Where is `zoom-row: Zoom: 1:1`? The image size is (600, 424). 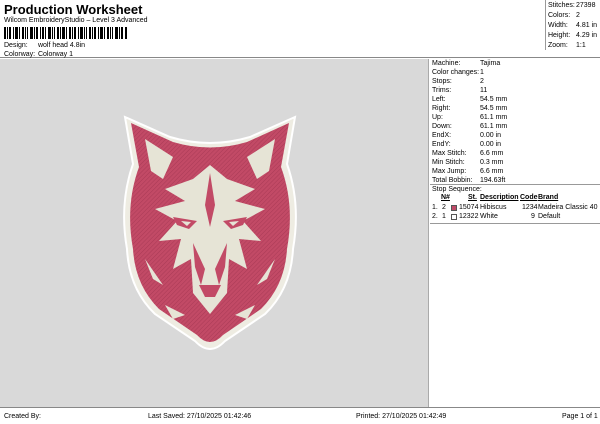 zoom-row: Zoom: 1:1 is located at coordinates (567, 47).